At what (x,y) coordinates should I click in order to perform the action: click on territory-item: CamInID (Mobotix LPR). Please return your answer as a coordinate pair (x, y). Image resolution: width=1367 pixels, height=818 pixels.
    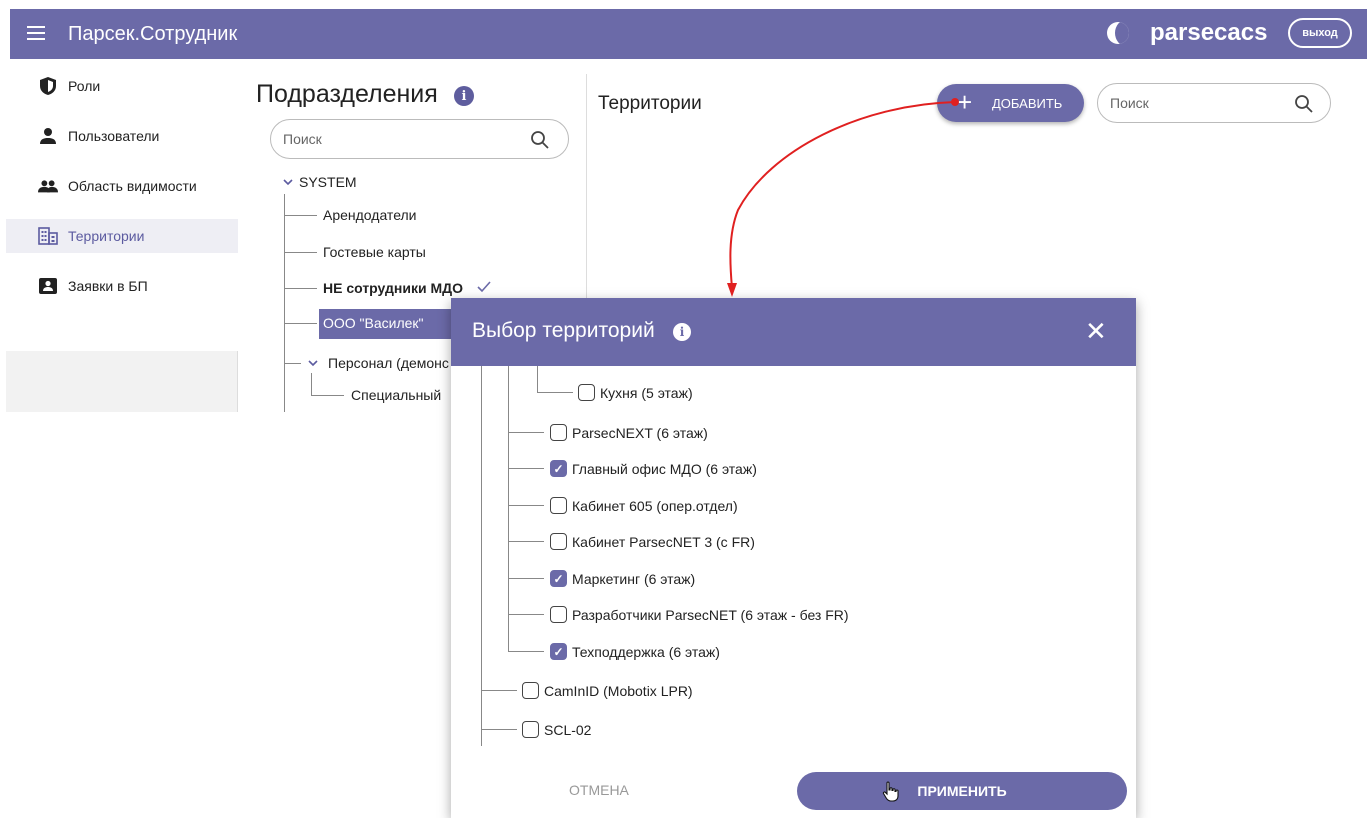
    Looking at the image, I should click on (607, 690).